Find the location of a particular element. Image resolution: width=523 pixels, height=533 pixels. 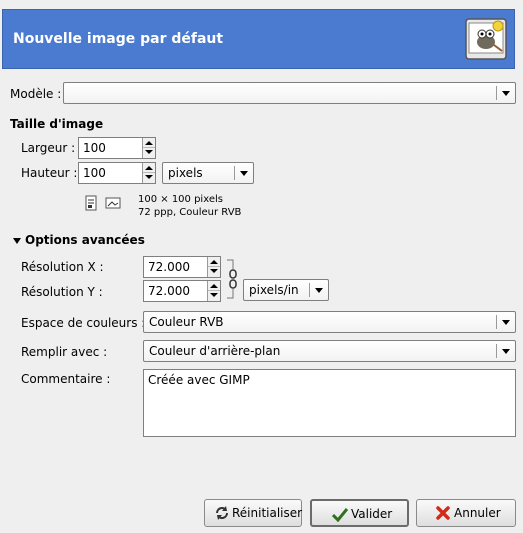

gimp-wilber-icon is located at coordinates (486, 39).